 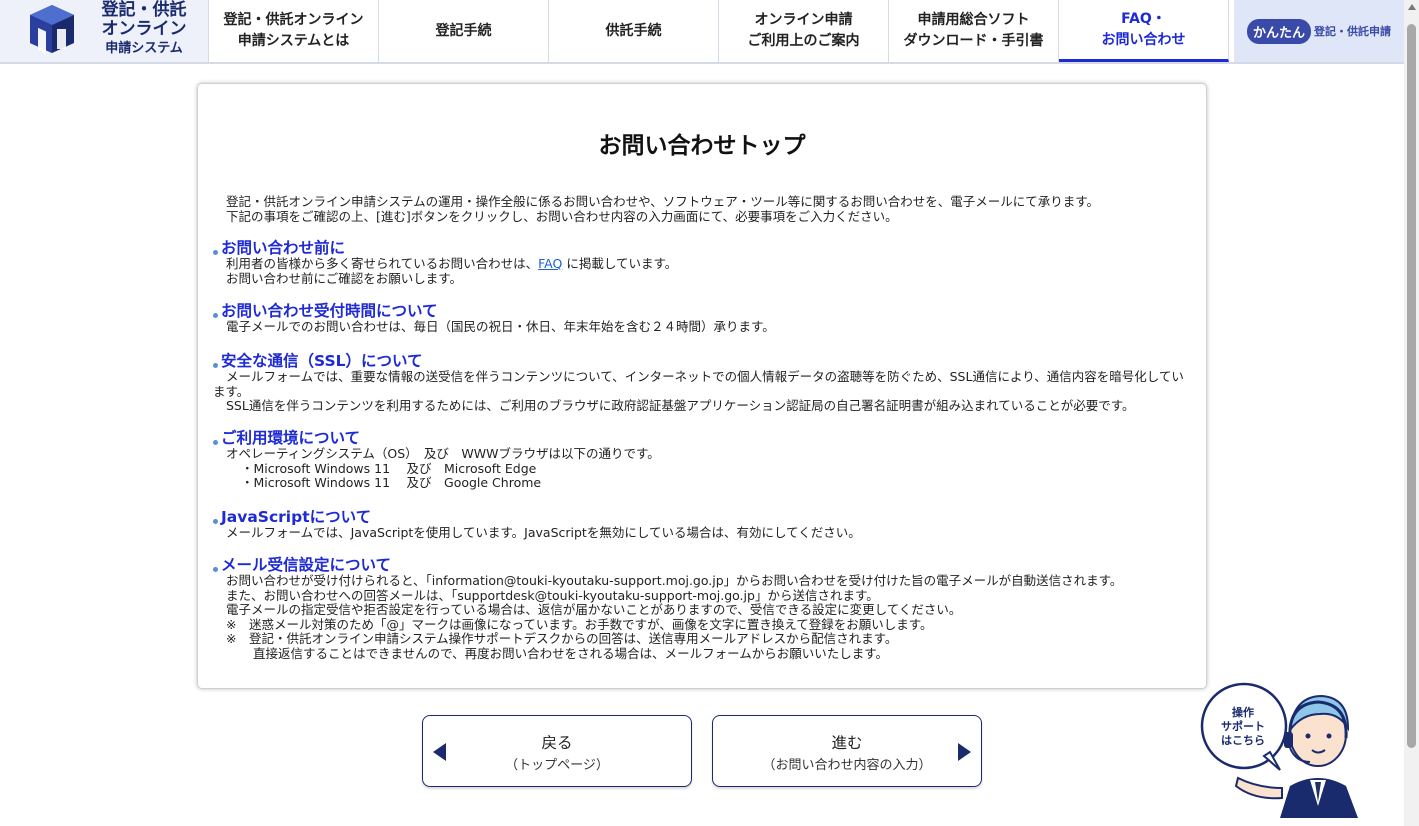 I want to click on kantan-text: 登記・供託申請, so click(x=1352, y=31).